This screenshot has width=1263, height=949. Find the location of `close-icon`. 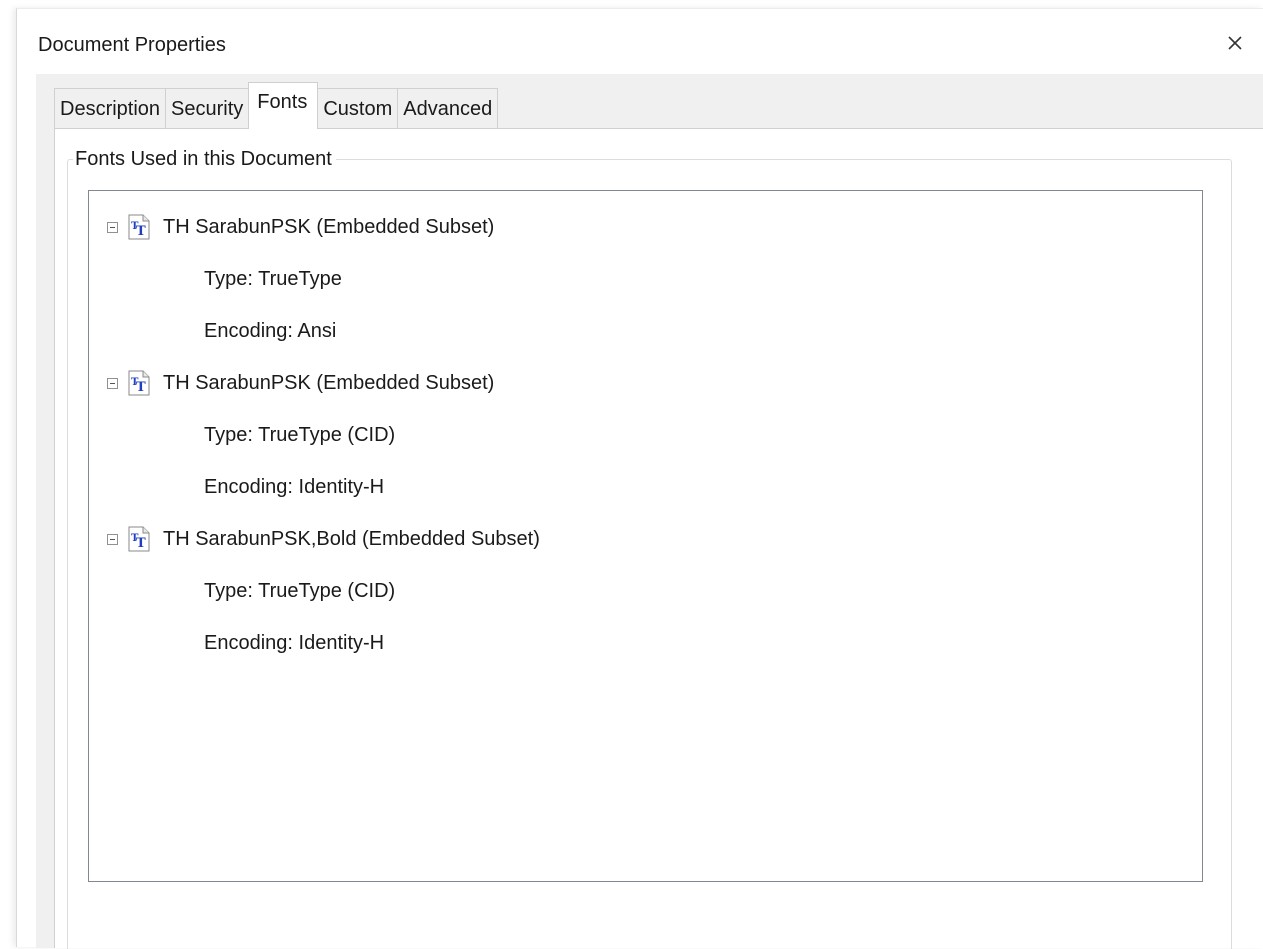

close-icon is located at coordinates (1235, 43).